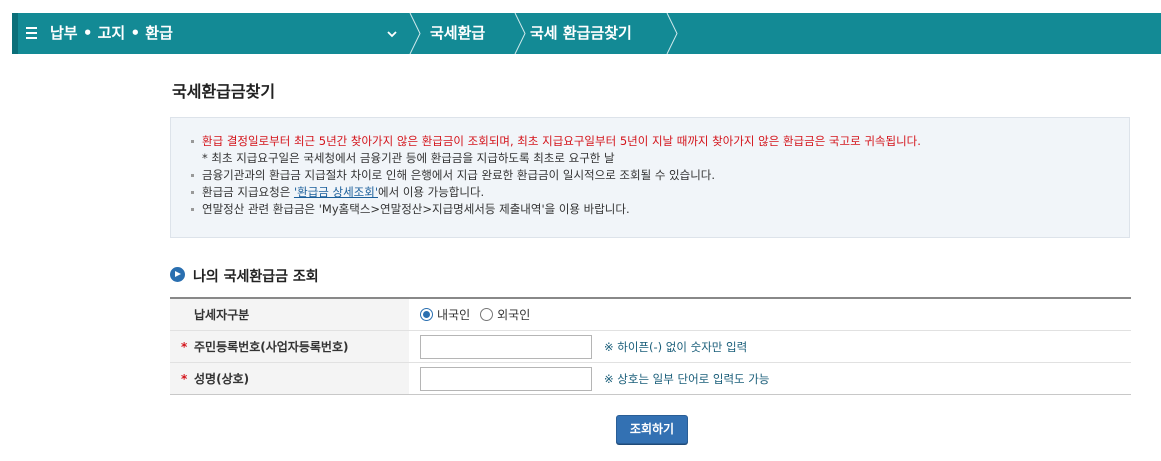  Describe the element at coordinates (506, 378) in the screenshot. I see `name-input` at that location.